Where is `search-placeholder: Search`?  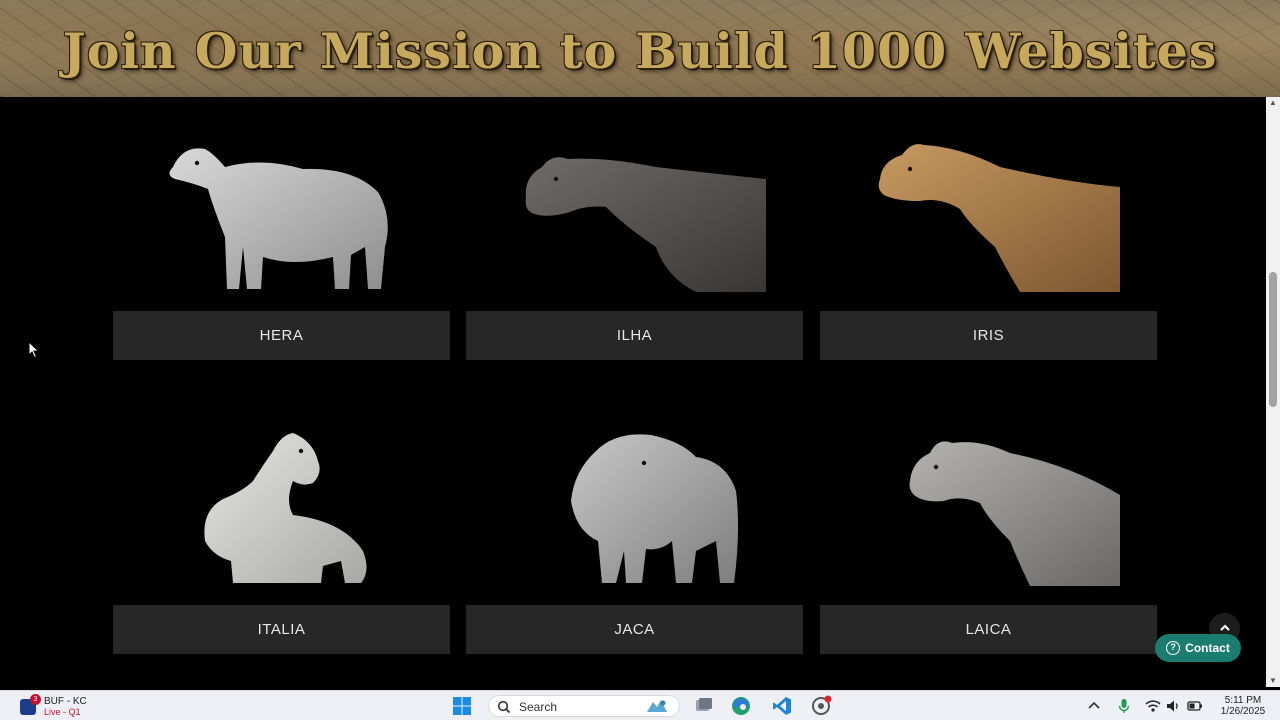
search-placeholder: Search is located at coordinates (538, 707).